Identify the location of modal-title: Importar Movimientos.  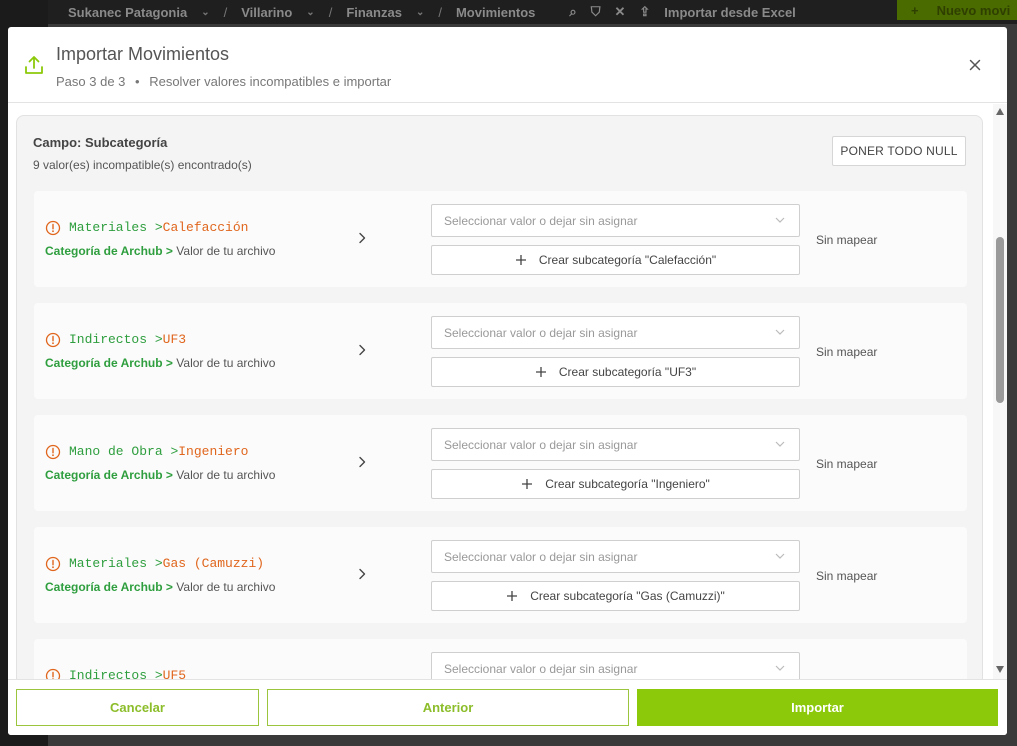
(143, 54).